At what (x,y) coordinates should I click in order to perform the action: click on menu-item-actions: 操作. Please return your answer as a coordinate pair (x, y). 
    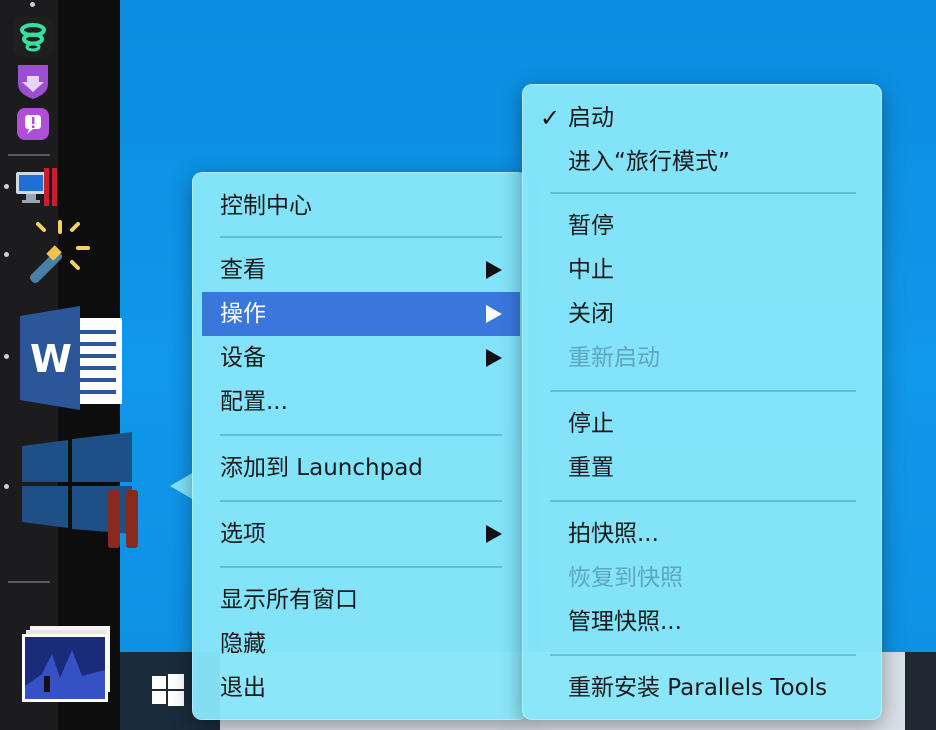
    Looking at the image, I should click on (361, 314).